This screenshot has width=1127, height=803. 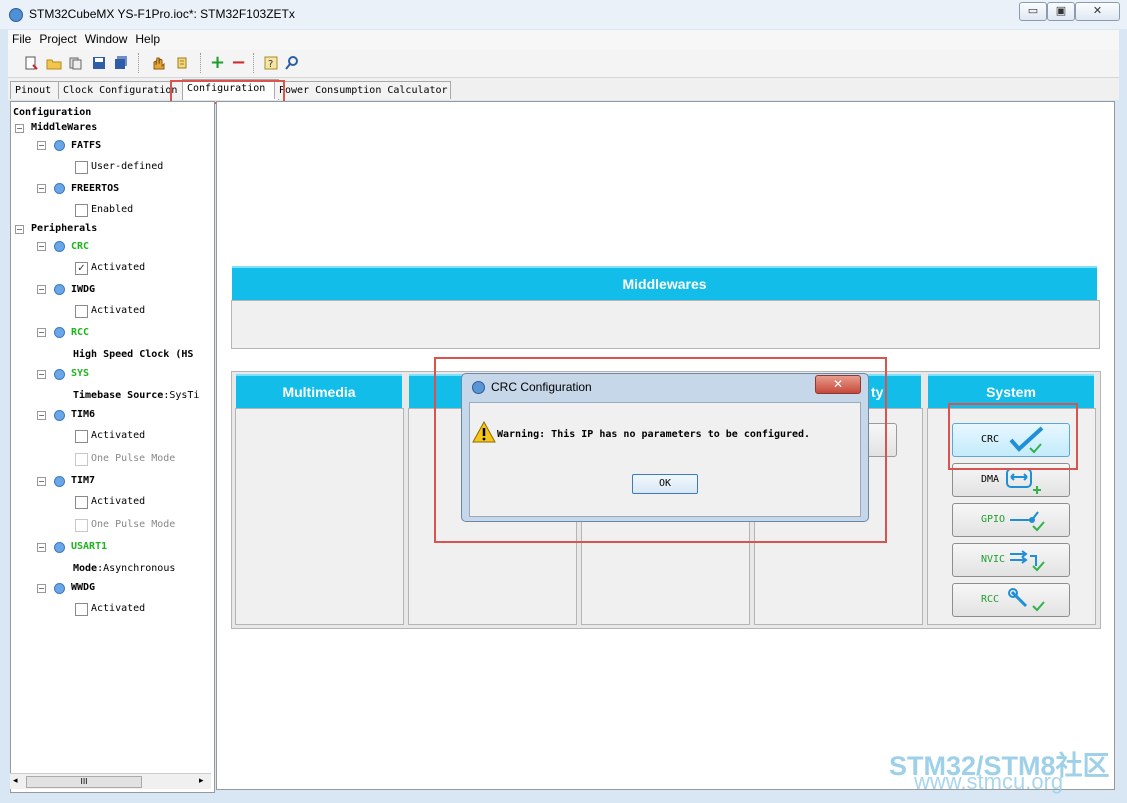 I want to click on tim7-option-one-pulse: One Pulse Mode, so click(x=133, y=524).